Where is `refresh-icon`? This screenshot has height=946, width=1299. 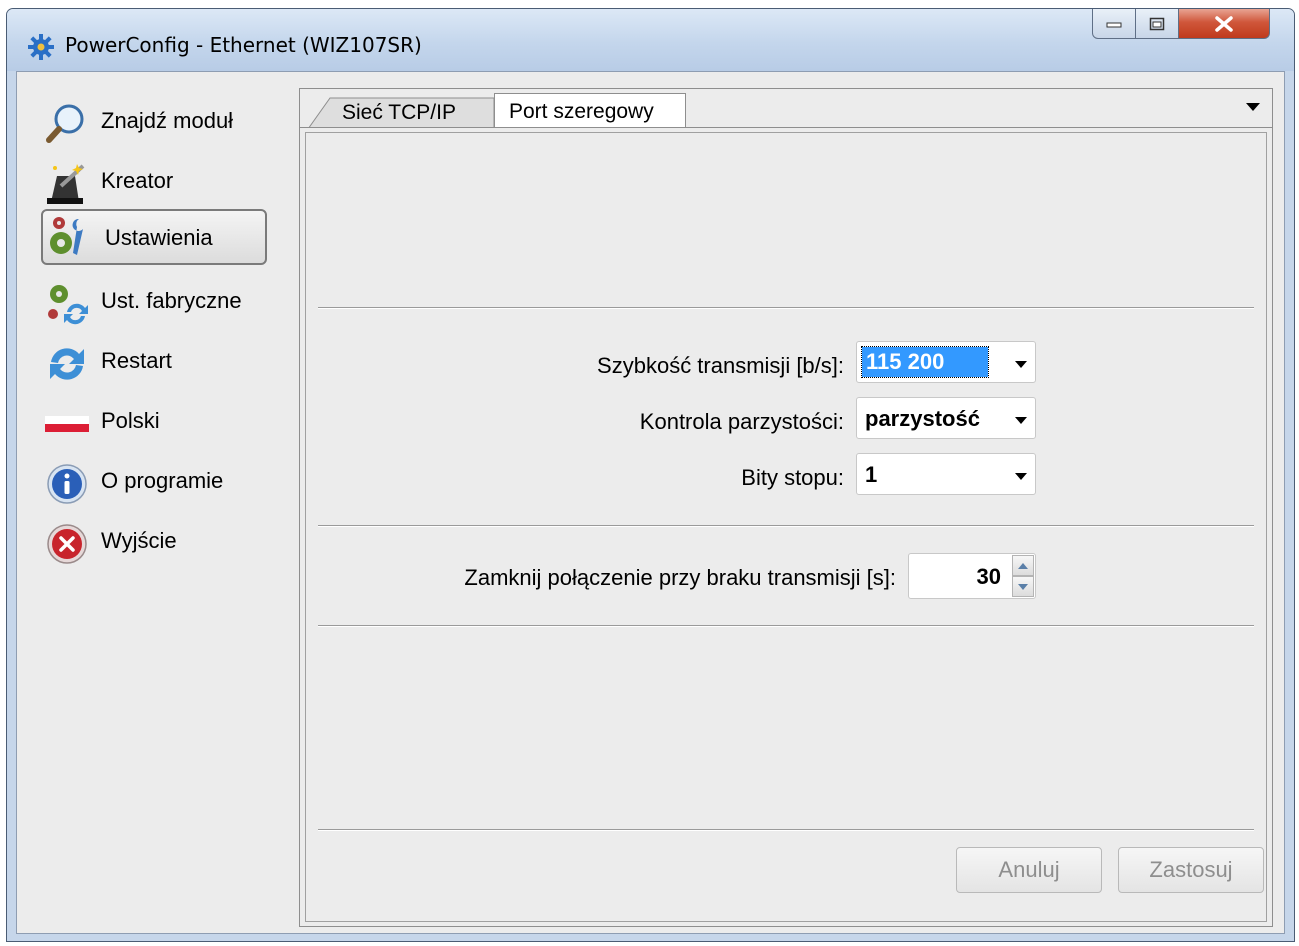
refresh-icon is located at coordinates (67, 364).